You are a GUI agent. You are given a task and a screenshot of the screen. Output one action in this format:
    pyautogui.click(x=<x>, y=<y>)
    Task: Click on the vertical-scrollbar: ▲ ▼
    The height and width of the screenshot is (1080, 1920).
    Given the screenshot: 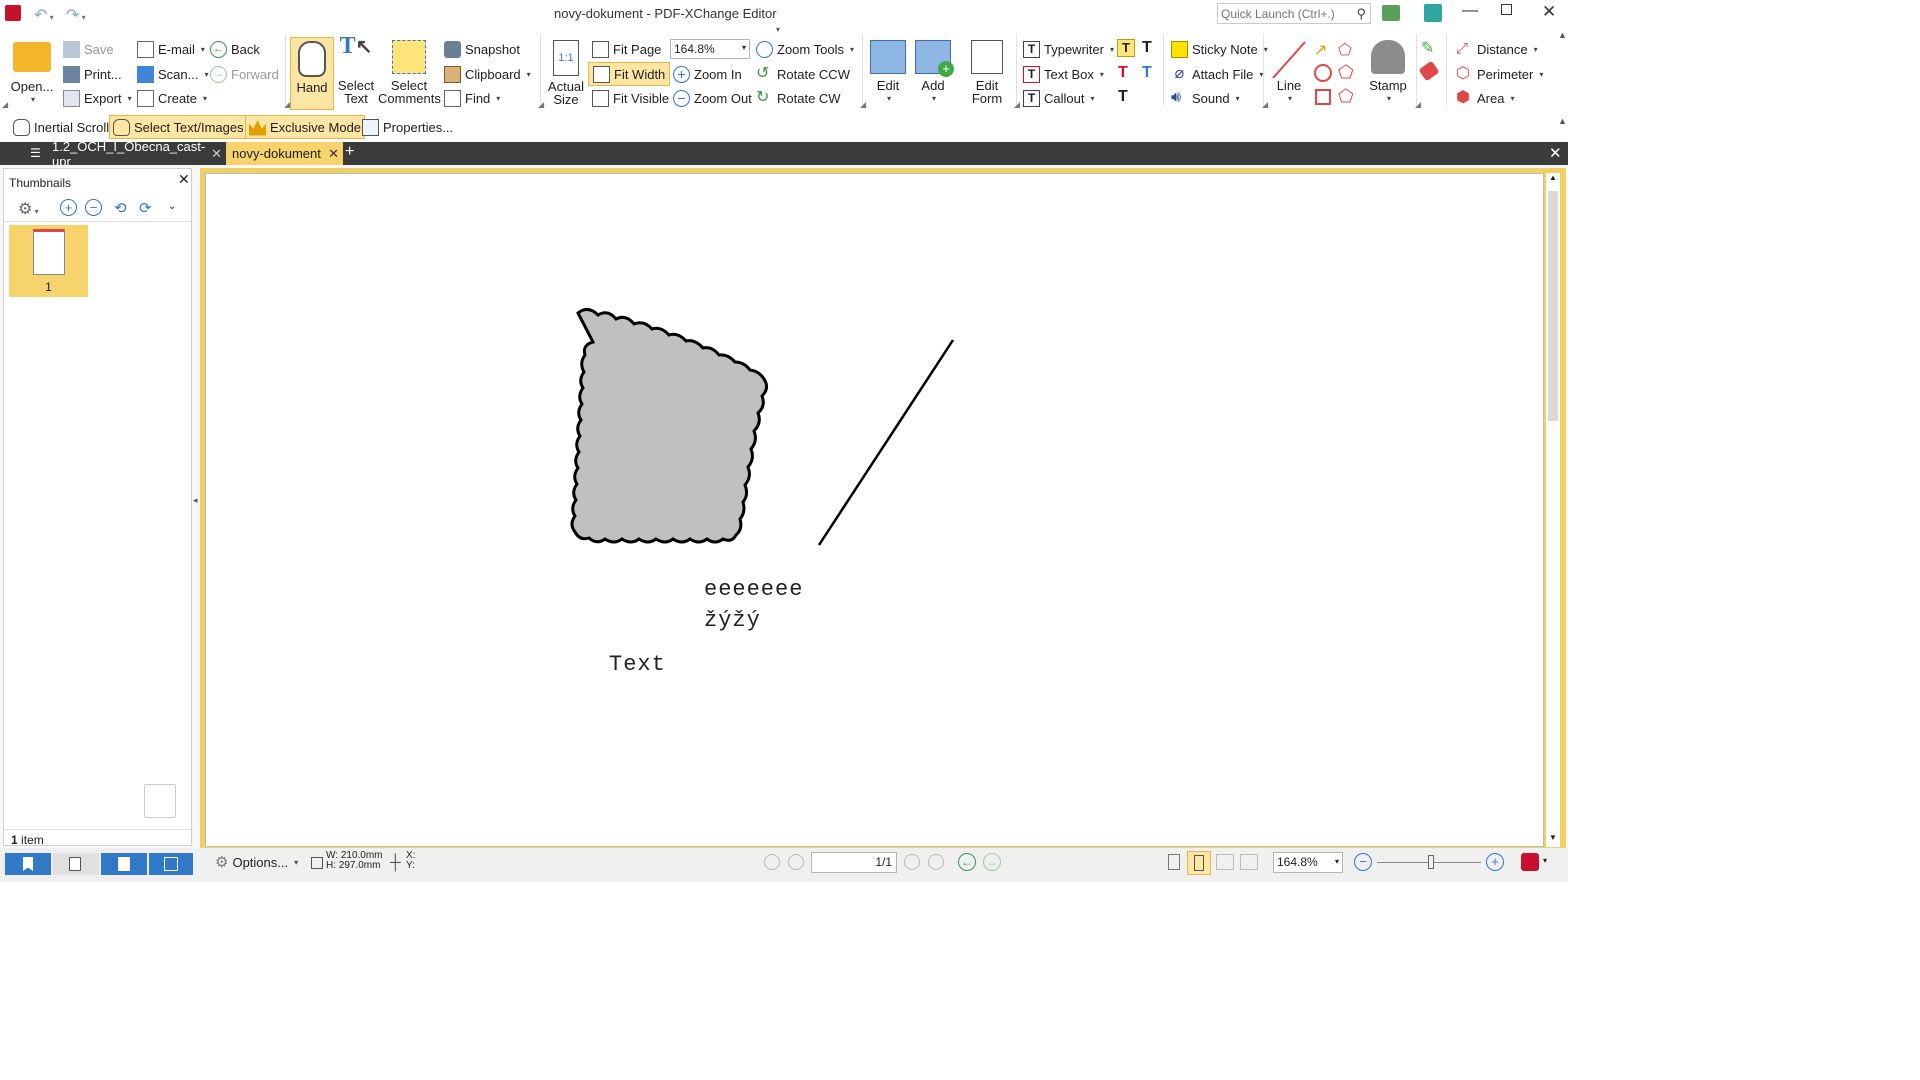 What is the action you would take?
    pyautogui.click(x=1553, y=510)
    